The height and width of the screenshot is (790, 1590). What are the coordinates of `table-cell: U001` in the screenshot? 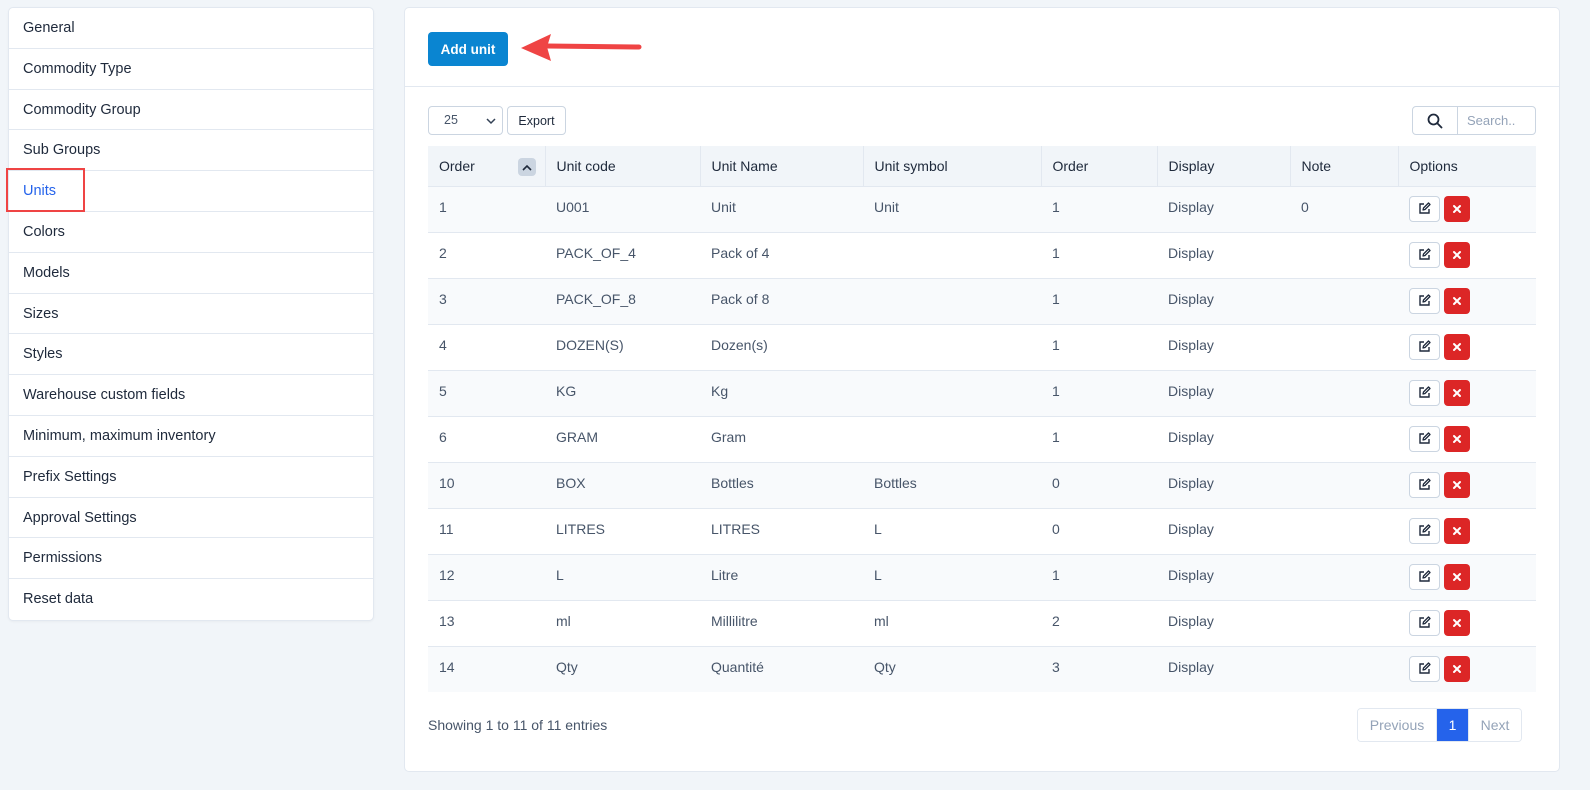 It's located at (622, 209).